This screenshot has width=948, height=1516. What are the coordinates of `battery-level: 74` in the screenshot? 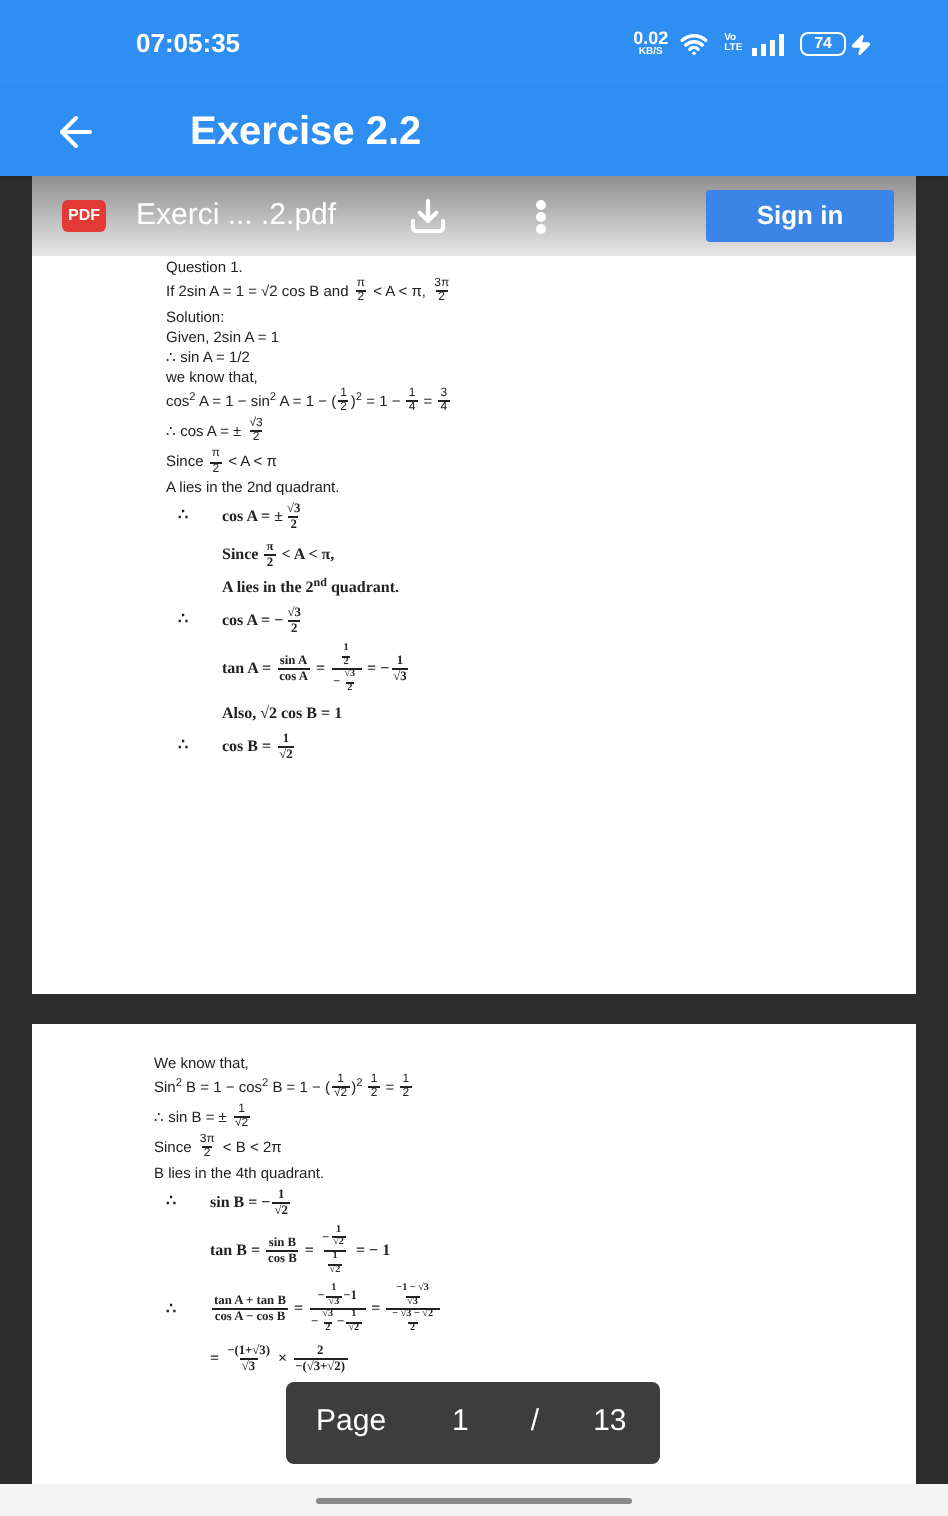 It's located at (823, 44).